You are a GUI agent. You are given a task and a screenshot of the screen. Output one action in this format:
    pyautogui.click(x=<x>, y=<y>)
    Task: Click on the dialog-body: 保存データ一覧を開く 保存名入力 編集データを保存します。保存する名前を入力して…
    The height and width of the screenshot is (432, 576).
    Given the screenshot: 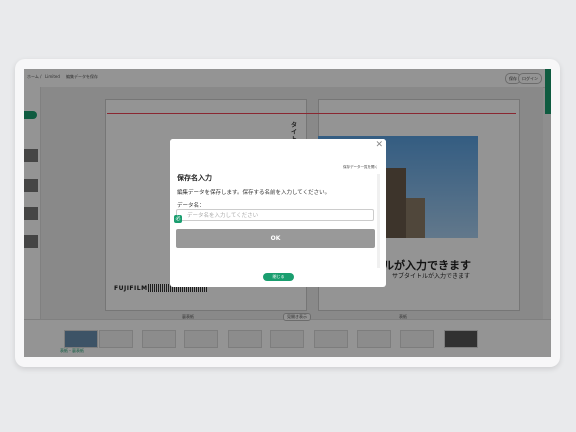 What is the action you would take?
    pyautogui.click(x=278, y=214)
    